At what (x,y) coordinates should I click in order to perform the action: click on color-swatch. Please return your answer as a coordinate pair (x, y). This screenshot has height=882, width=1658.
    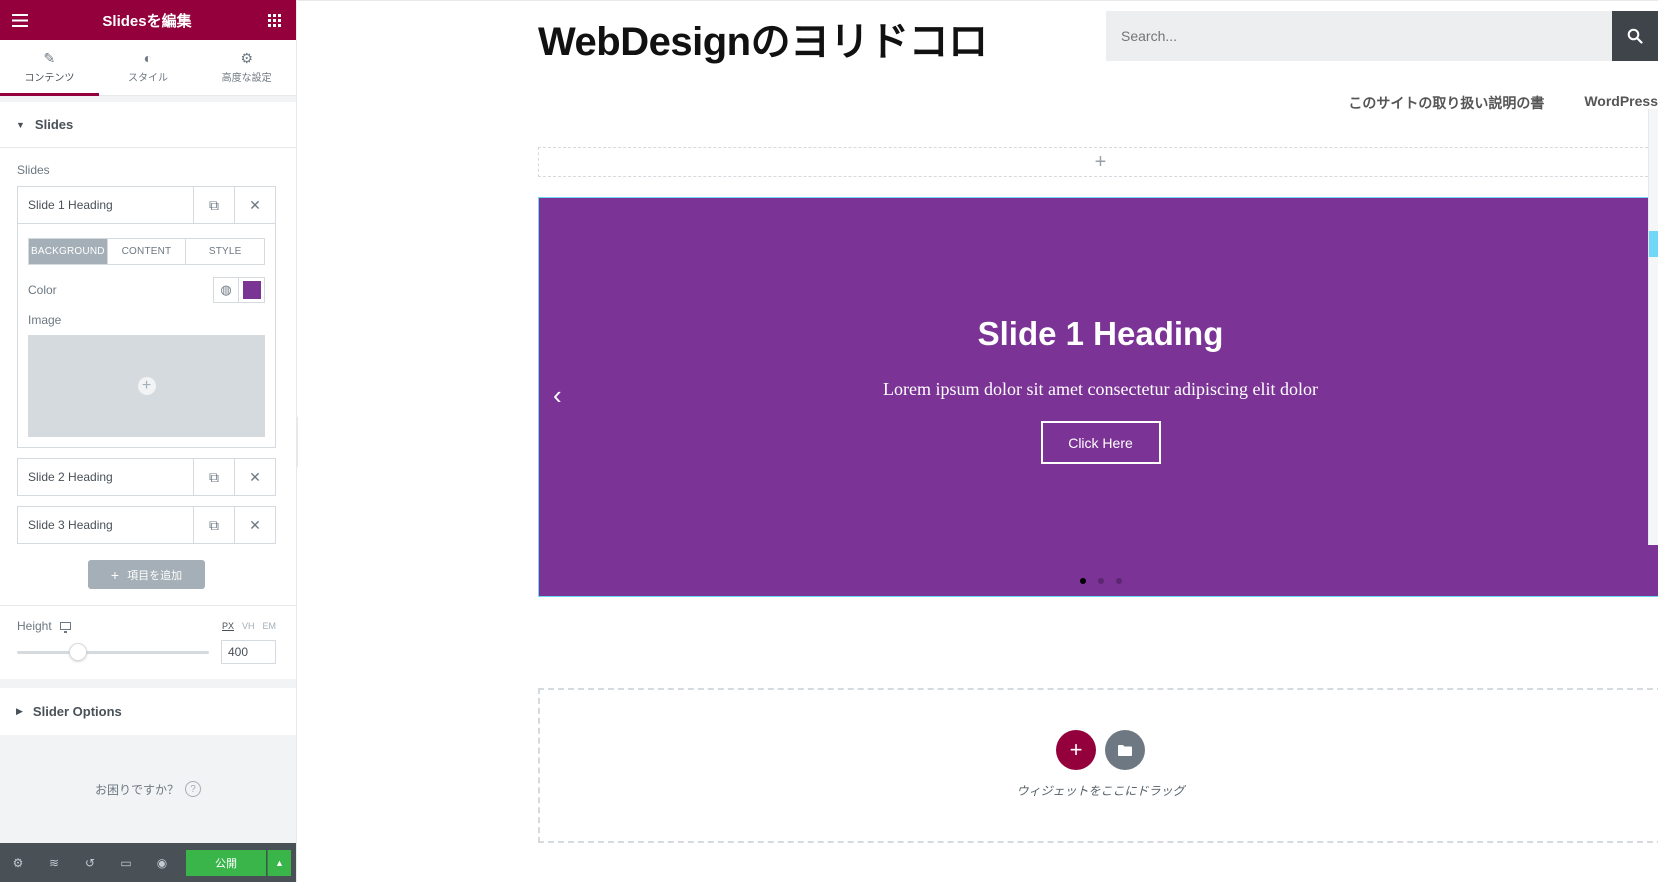
    Looking at the image, I should click on (251, 290).